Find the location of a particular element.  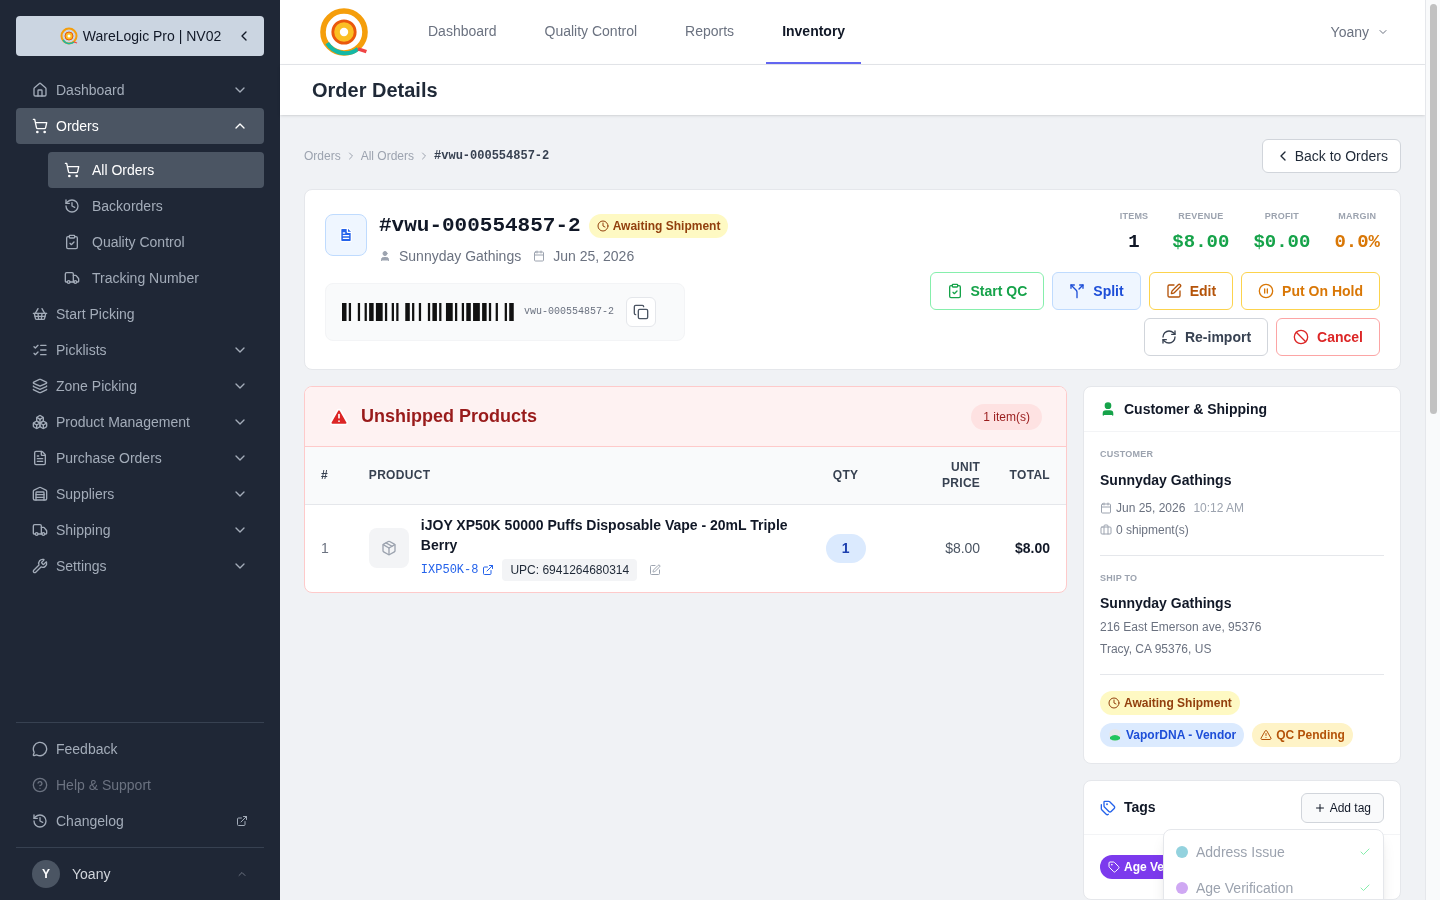

sidebar-item: Purchase Orders is located at coordinates (140, 458).